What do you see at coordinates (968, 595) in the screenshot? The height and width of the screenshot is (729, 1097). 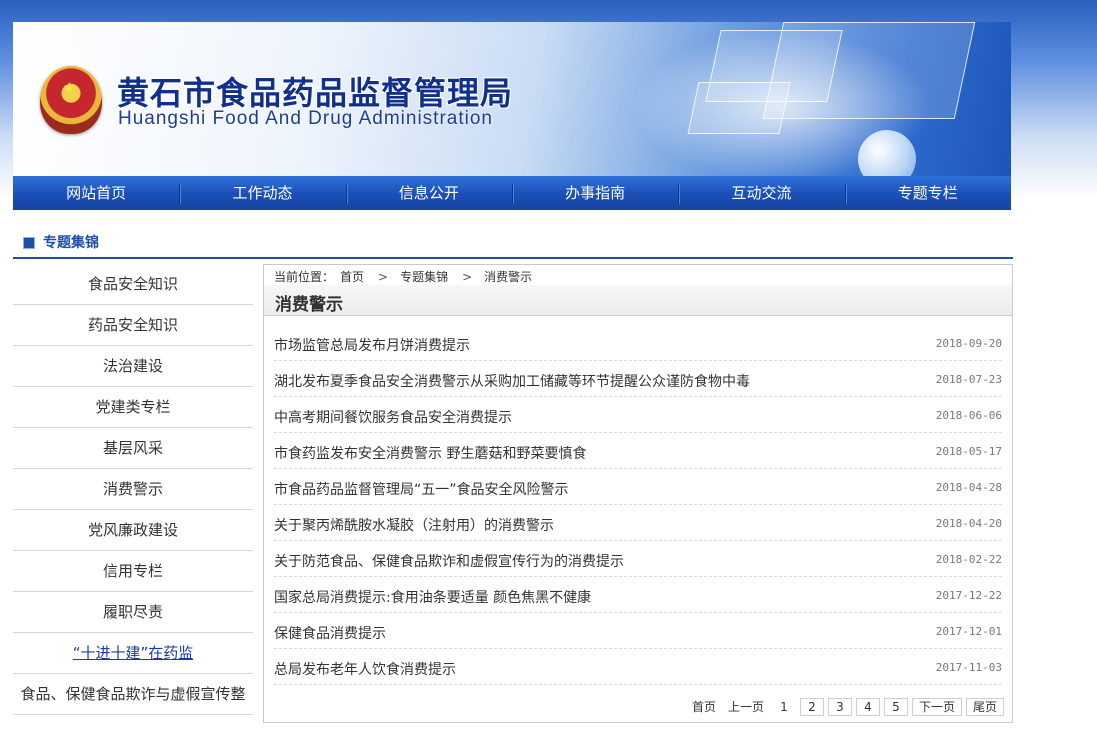 I see `article-date: 2017-12-22` at bounding box center [968, 595].